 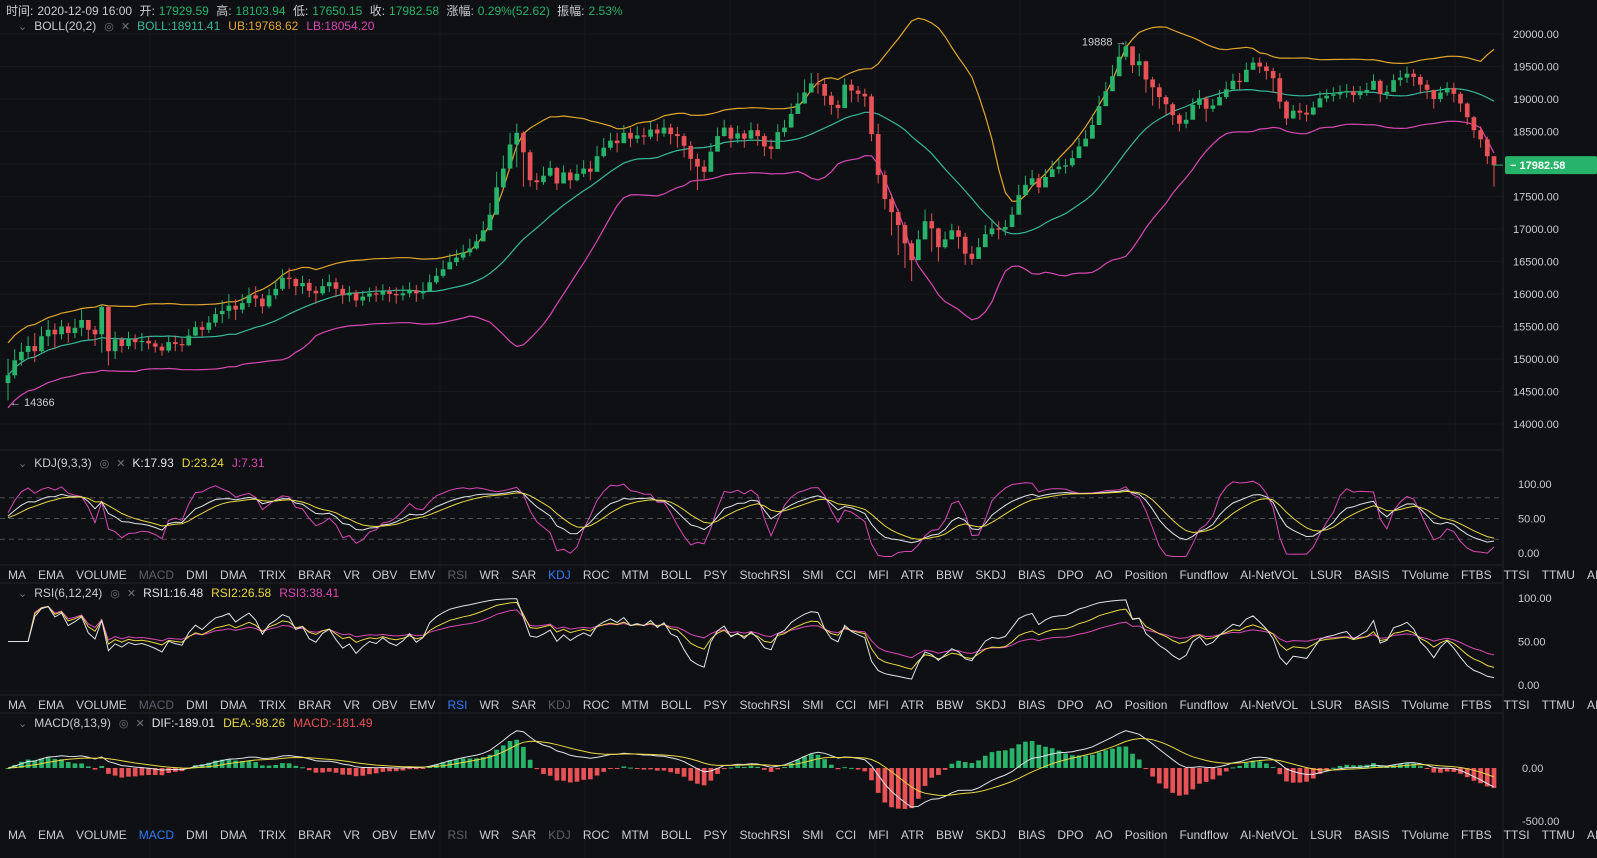 What do you see at coordinates (634, 835) in the screenshot?
I see `tab-mtm: MTM` at bounding box center [634, 835].